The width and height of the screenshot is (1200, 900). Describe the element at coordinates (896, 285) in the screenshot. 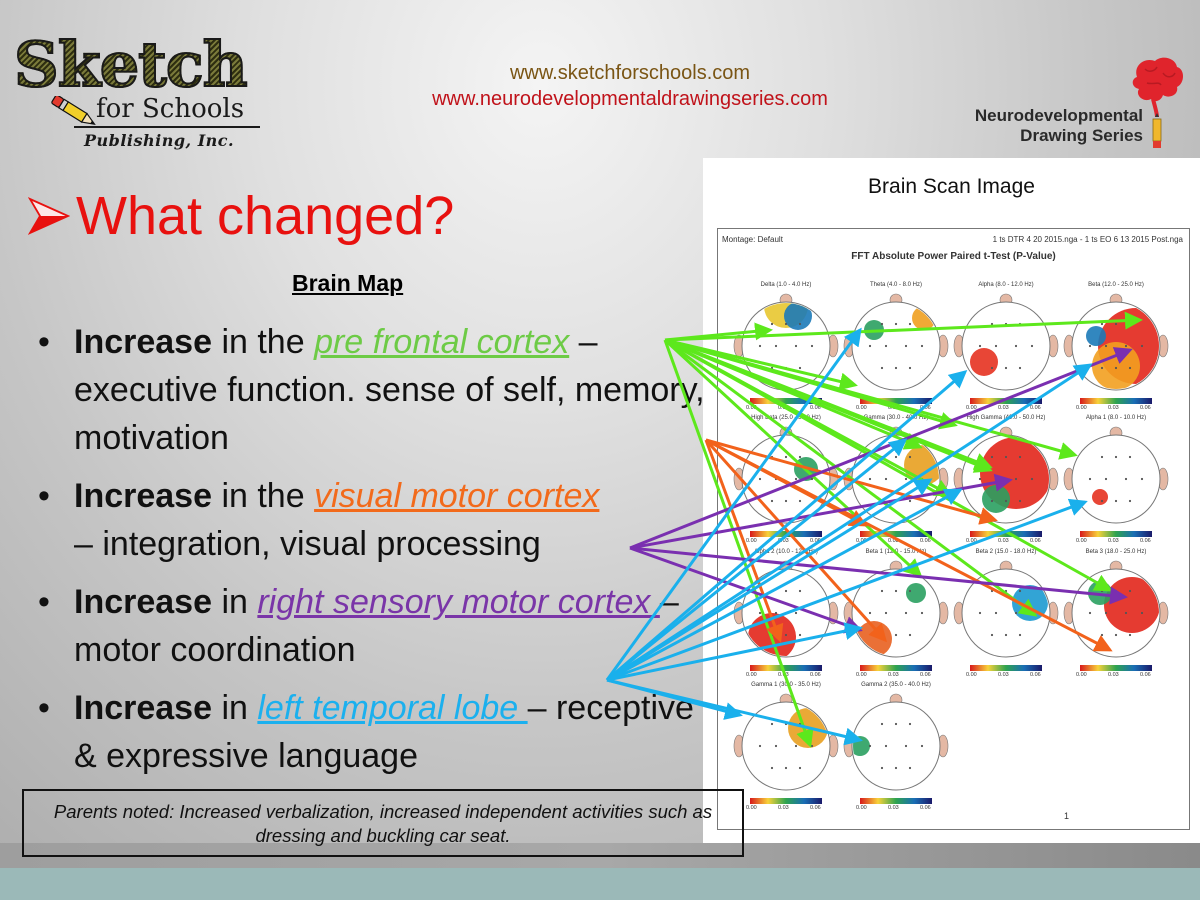

I see `map-label: Theta (4.0 - 8.0 Hz)` at that location.